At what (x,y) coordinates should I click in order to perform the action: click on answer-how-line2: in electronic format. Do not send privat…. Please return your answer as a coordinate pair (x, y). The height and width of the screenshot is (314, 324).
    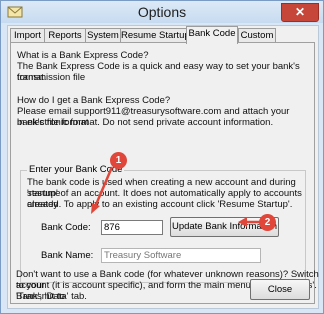
    Looking at the image, I should click on (145, 122).